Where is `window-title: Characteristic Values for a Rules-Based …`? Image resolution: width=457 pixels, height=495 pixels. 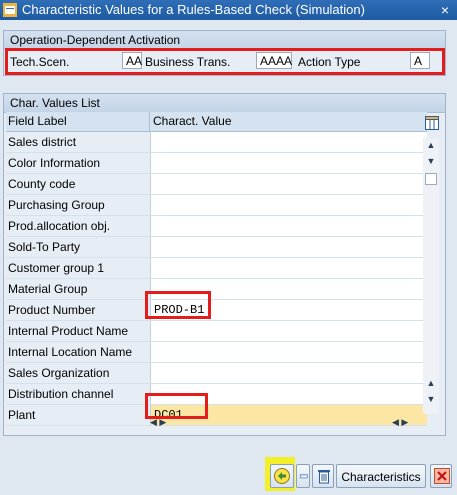 window-title: Characteristic Values for a Rules-Based … is located at coordinates (193, 9).